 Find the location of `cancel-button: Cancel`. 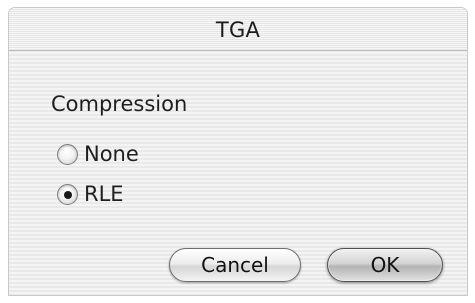

cancel-button: Cancel is located at coordinates (235, 265).